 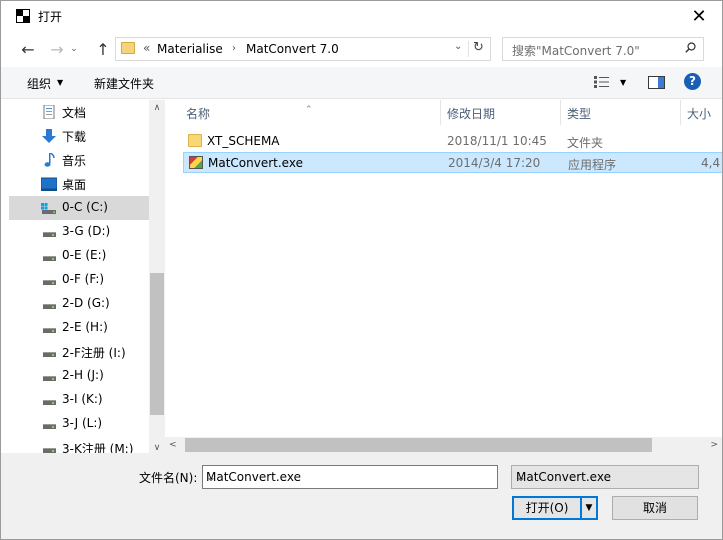 I want to click on file-type: 文件夹, so click(x=585, y=143).